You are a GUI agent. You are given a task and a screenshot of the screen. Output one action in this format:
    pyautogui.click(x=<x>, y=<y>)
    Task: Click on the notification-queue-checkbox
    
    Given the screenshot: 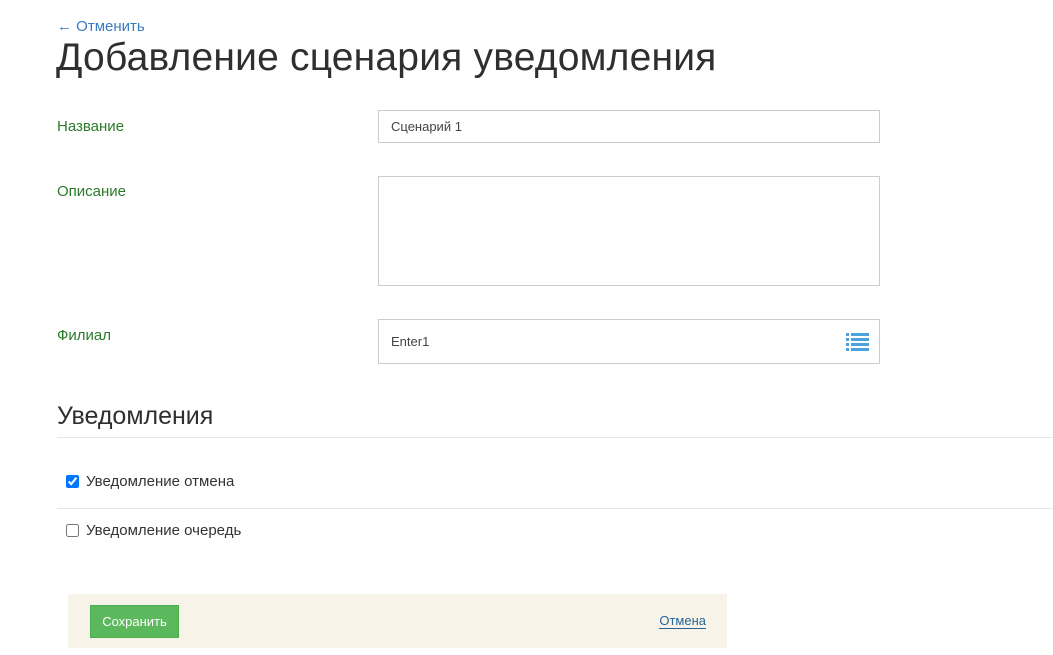 What is the action you would take?
    pyautogui.click(x=72, y=530)
    